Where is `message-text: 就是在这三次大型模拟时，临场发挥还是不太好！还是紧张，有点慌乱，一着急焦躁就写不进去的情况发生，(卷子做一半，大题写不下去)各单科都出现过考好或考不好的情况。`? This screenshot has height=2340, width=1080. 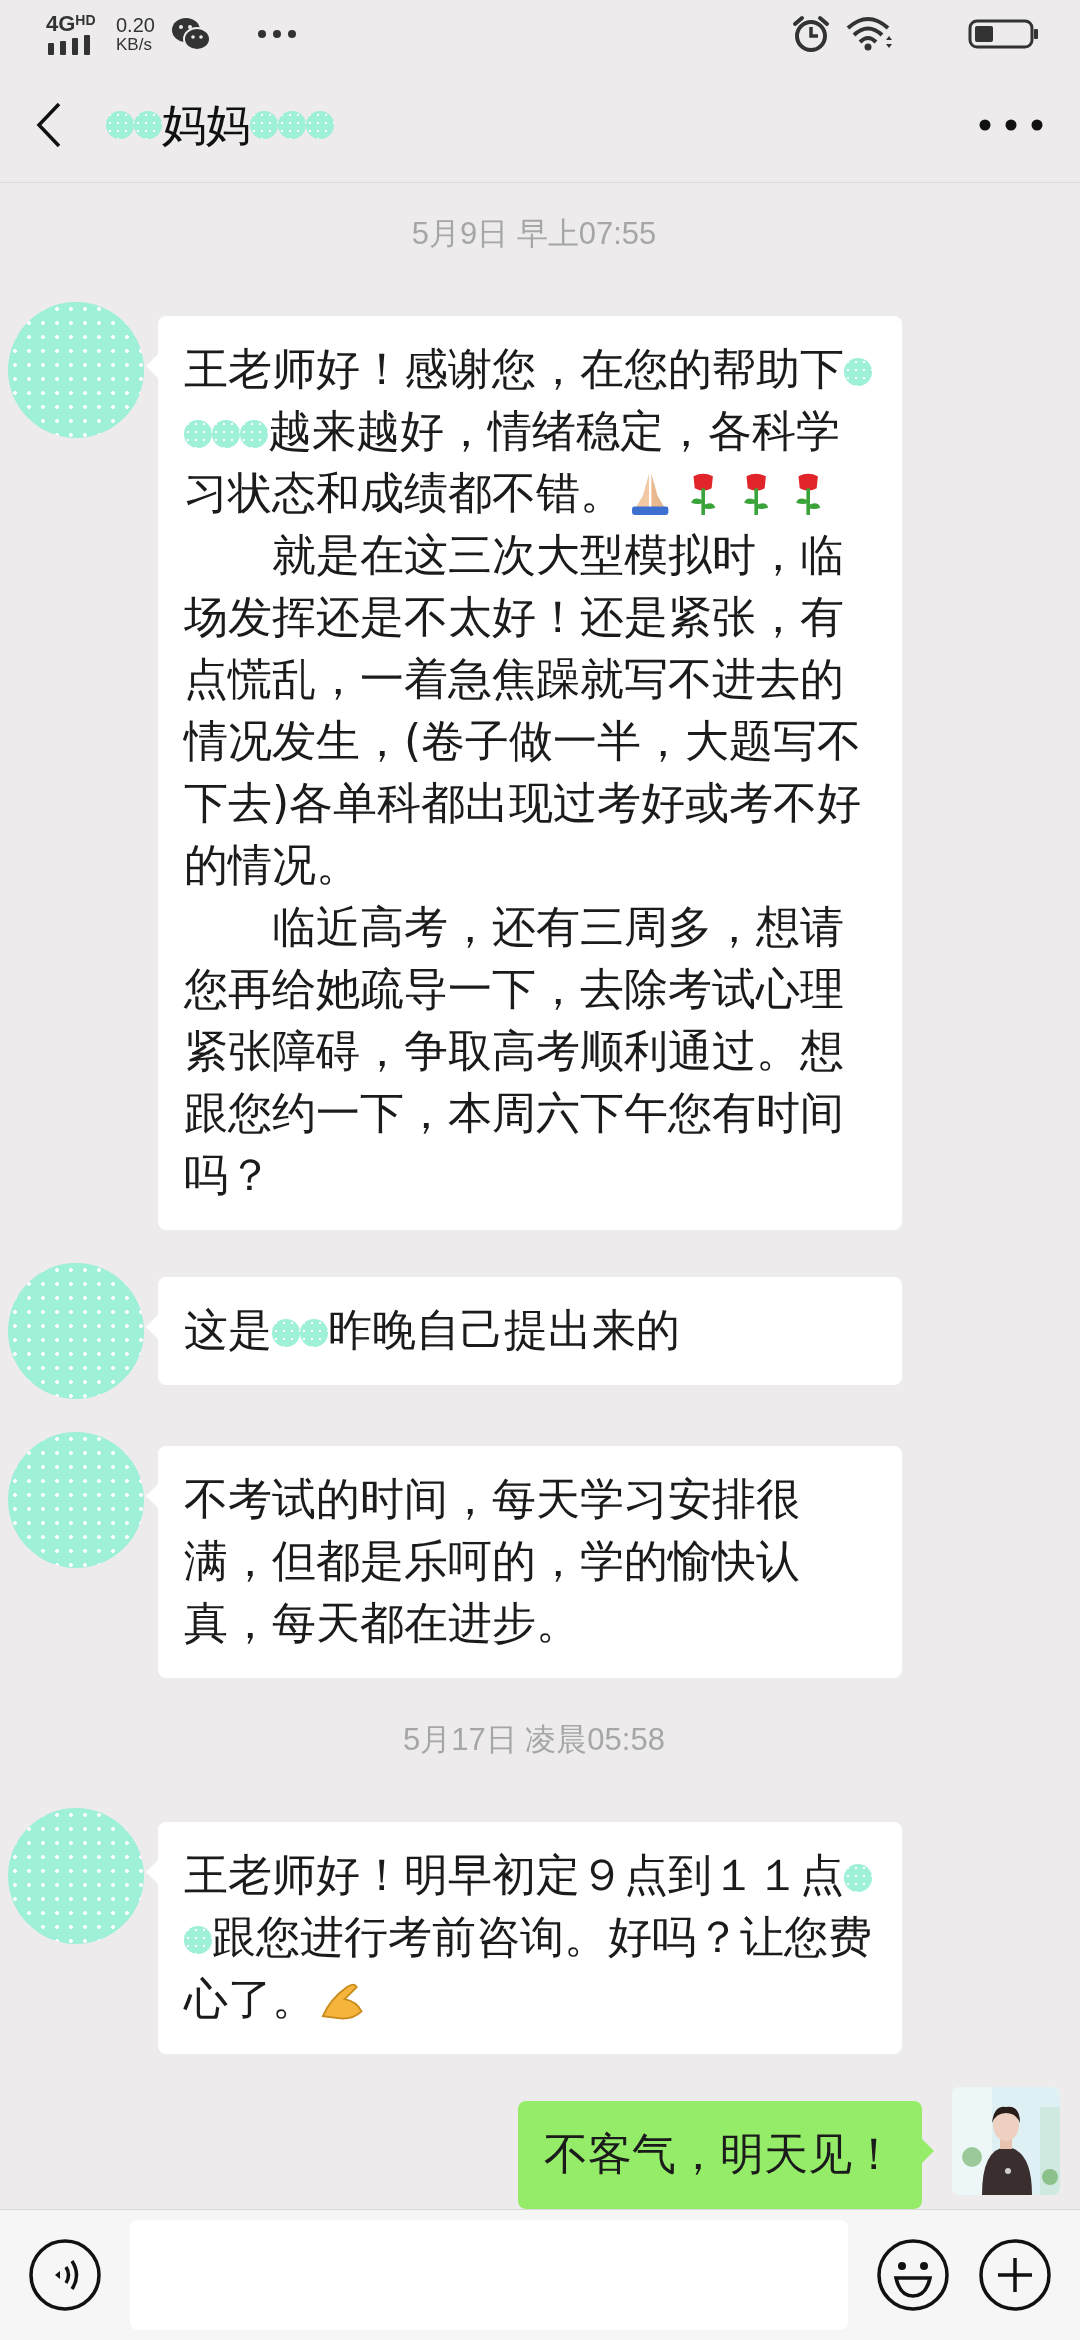 message-text: 就是在这三次大型模拟时，临场发挥还是不太好！还是紧张，有点慌乱，一着急焦躁就写不进去的情况发生，(卷子做一半，大题写不下去)各单科都出现过考好或考不好的情况。 is located at coordinates (523, 710).